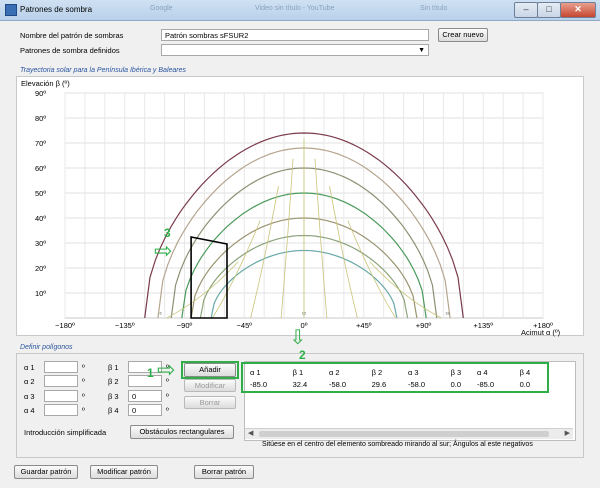  Describe the element at coordinates (46, 347) in the screenshot. I see `polygon-section-title: Definir polígonos` at that location.